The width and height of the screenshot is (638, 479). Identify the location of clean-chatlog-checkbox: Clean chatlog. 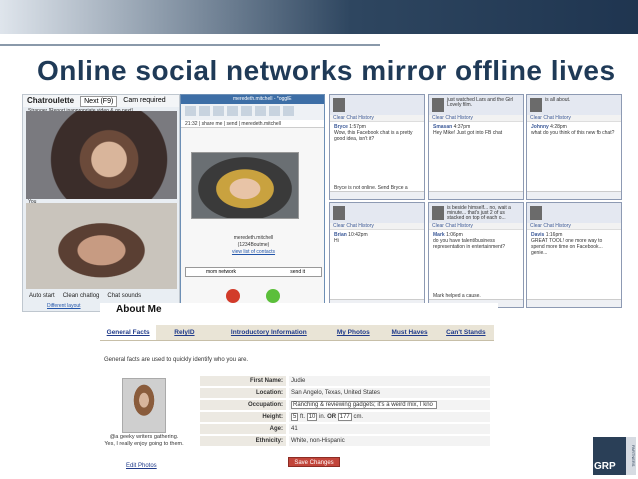
(81, 296).